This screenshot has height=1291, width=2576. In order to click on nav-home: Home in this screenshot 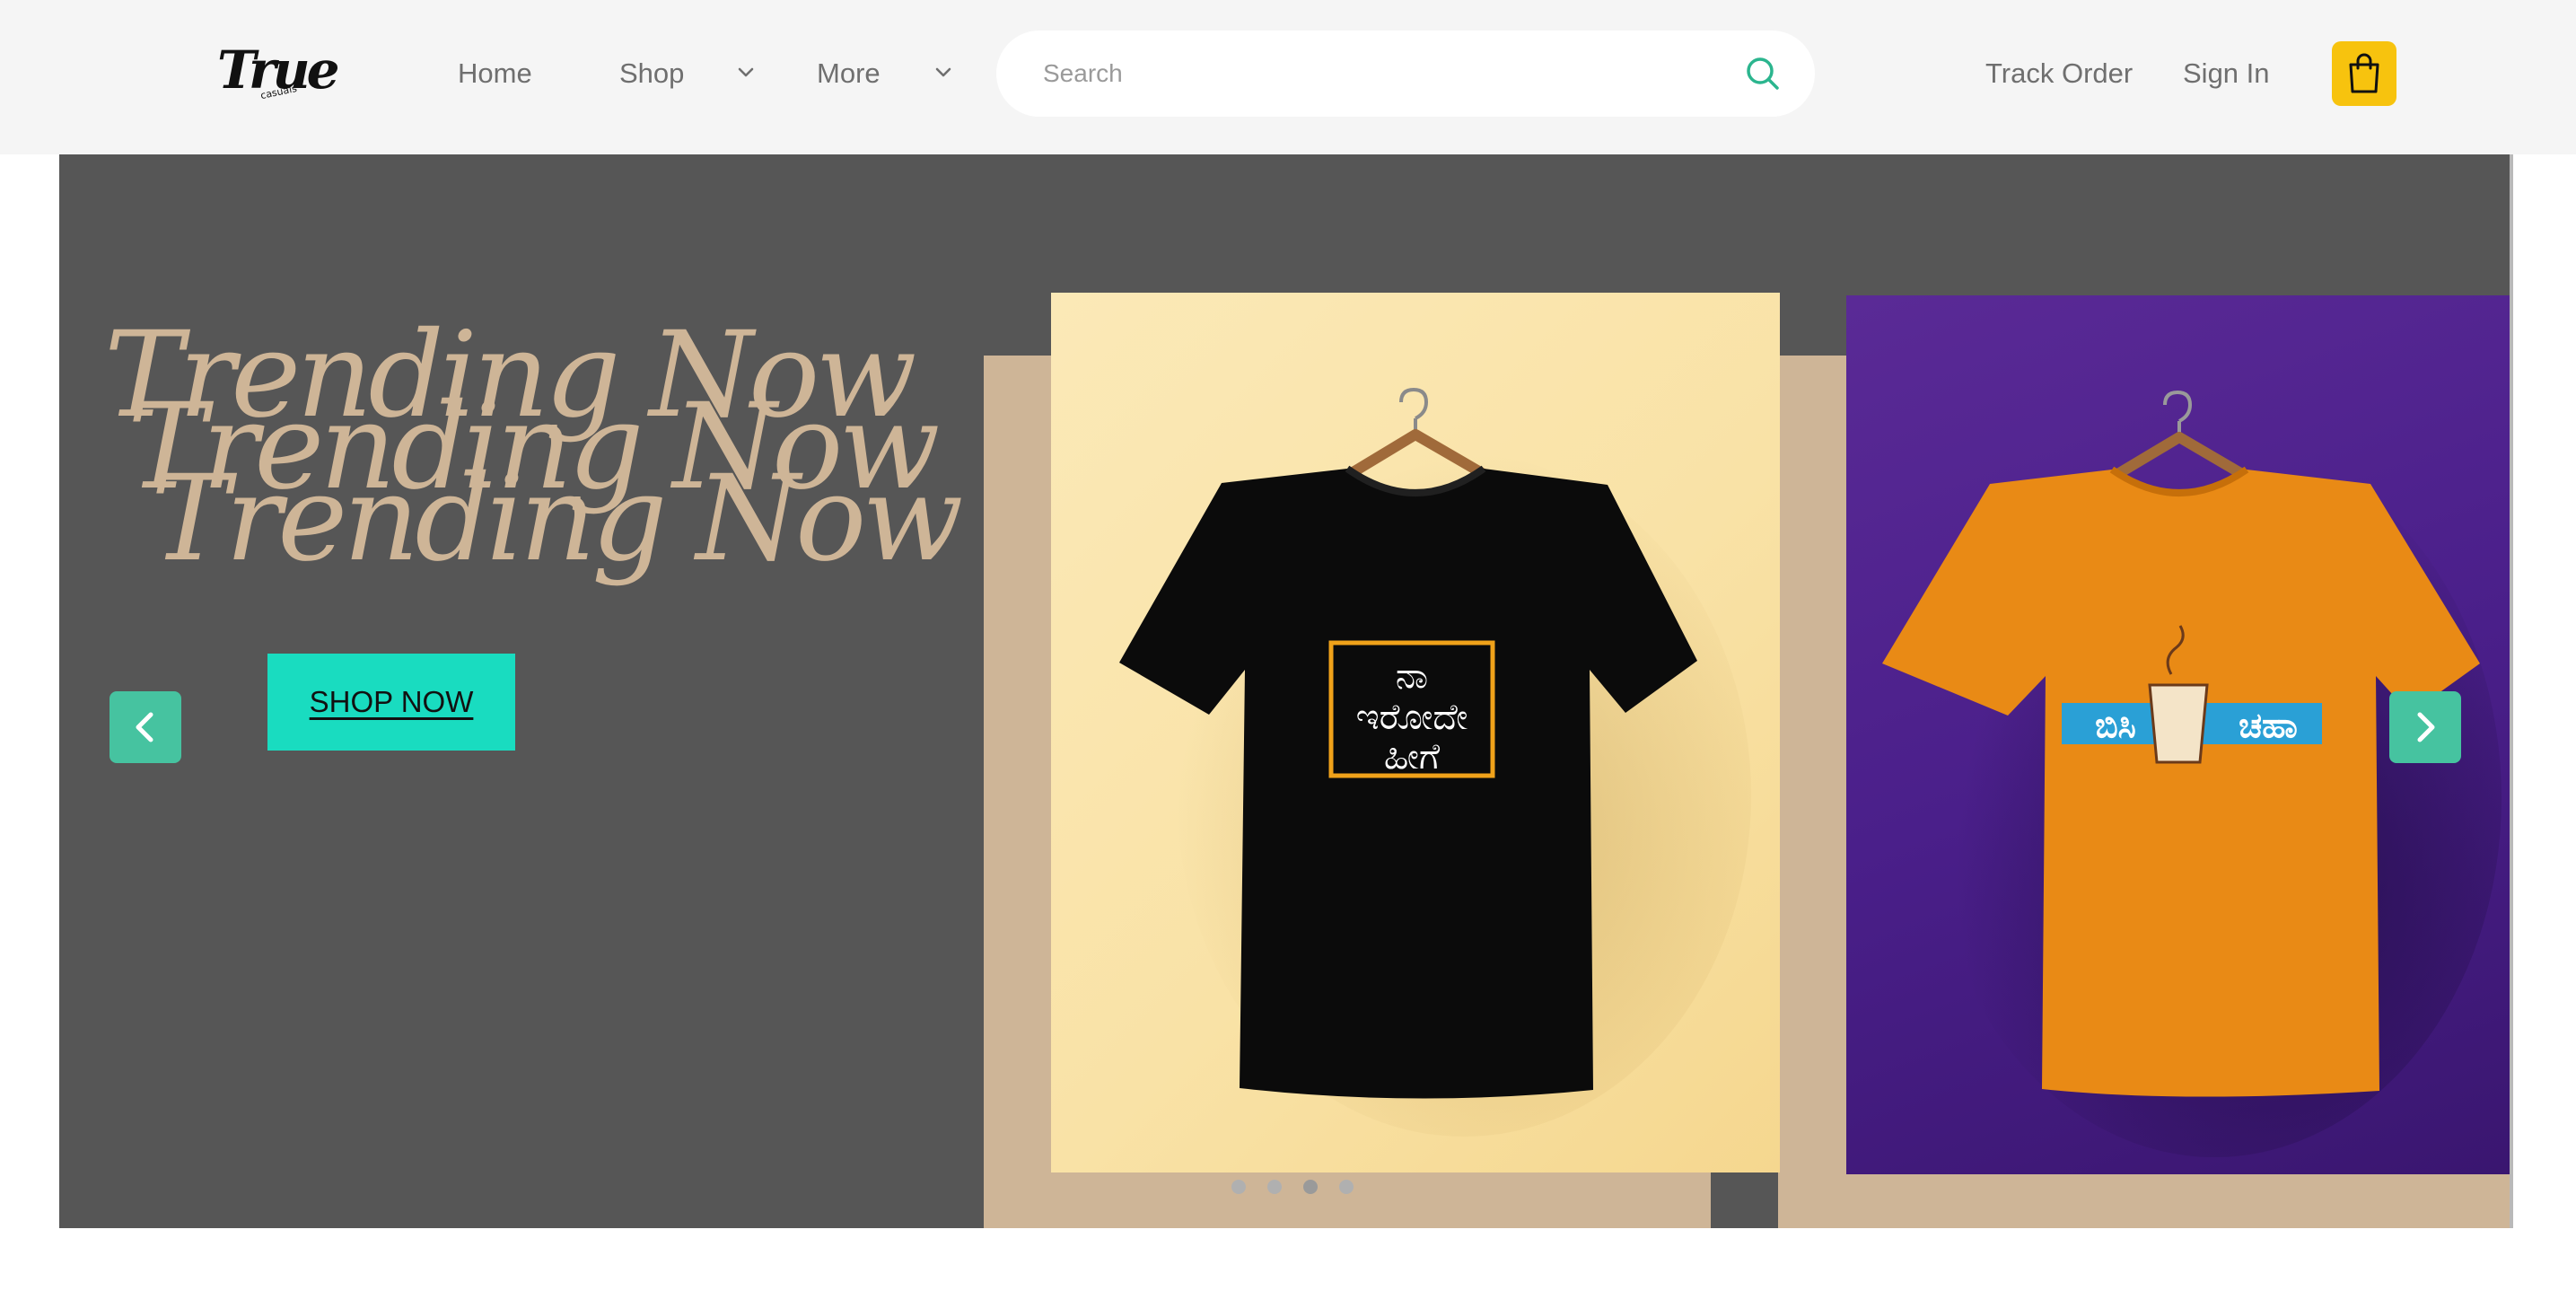, I will do `click(495, 73)`.